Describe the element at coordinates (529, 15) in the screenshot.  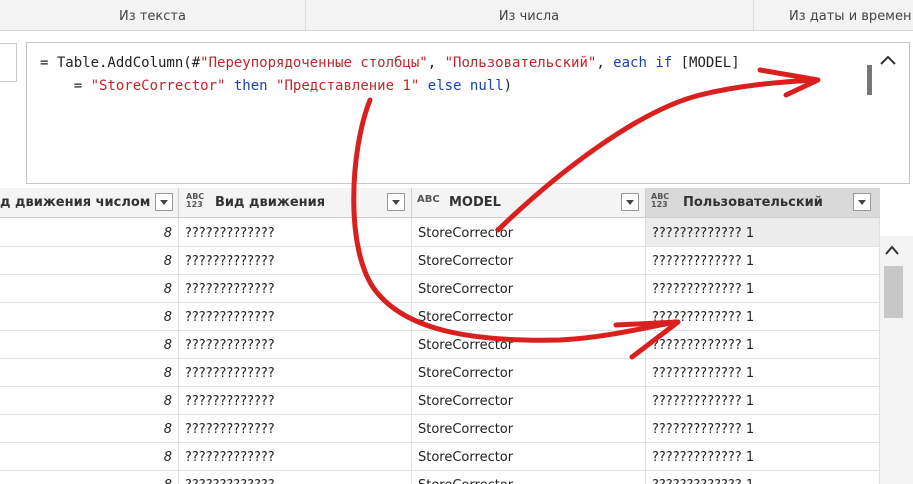
I see `ribbon-tab-from-number: Из числа` at that location.